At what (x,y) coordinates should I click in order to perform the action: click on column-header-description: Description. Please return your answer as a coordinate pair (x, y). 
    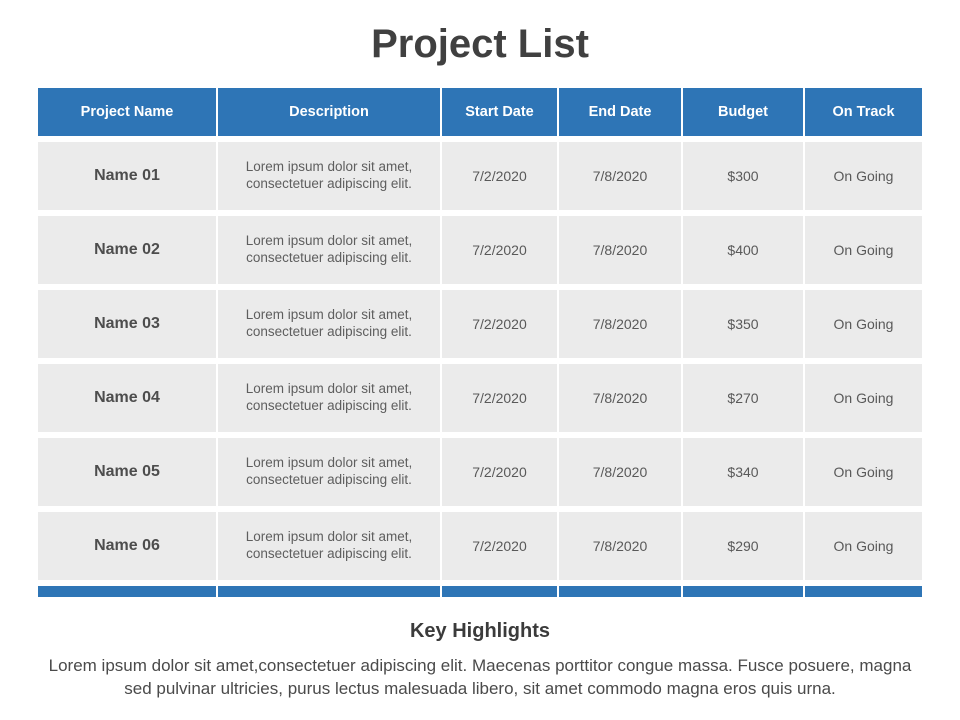
    Looking at the image, I should click on (329, 112).